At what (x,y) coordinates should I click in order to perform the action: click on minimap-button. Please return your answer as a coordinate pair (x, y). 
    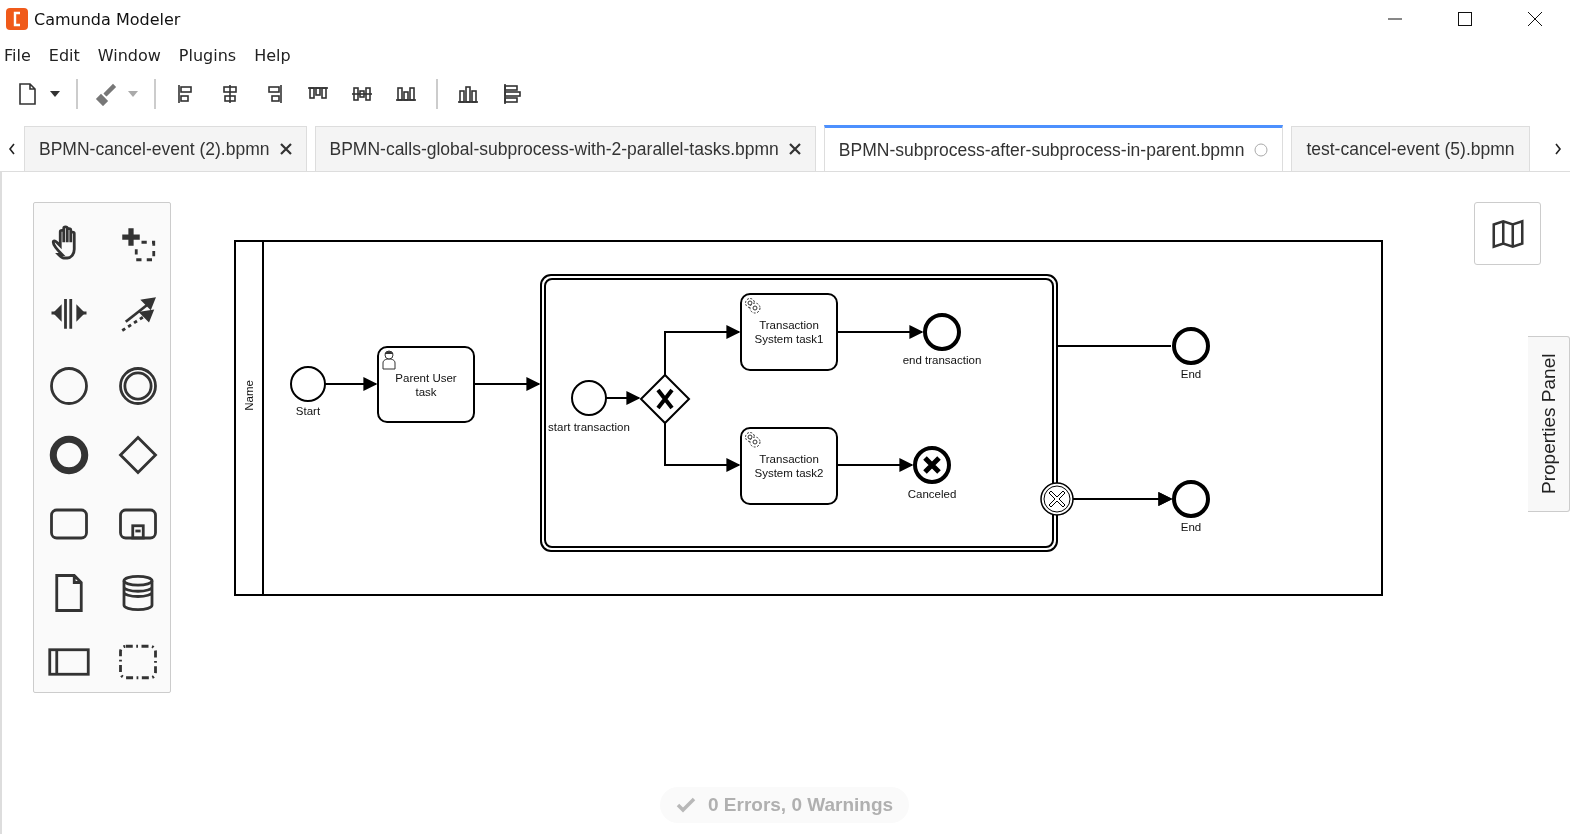
    Looking at the image, I should click on (1507, 233).